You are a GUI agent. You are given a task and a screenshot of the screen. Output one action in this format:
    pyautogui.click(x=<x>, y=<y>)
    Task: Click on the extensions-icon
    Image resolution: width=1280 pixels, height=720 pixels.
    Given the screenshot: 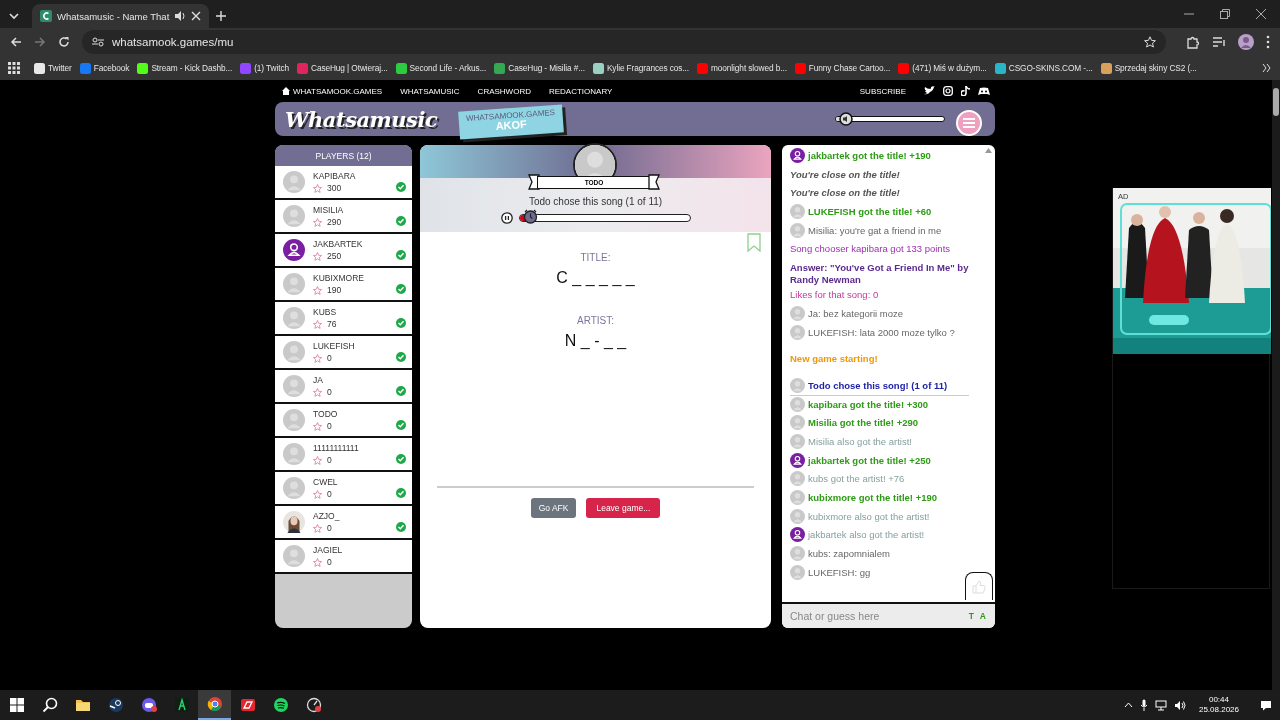 What is the action you would take?
    pyautogui.click(x=1193, y=42)
    